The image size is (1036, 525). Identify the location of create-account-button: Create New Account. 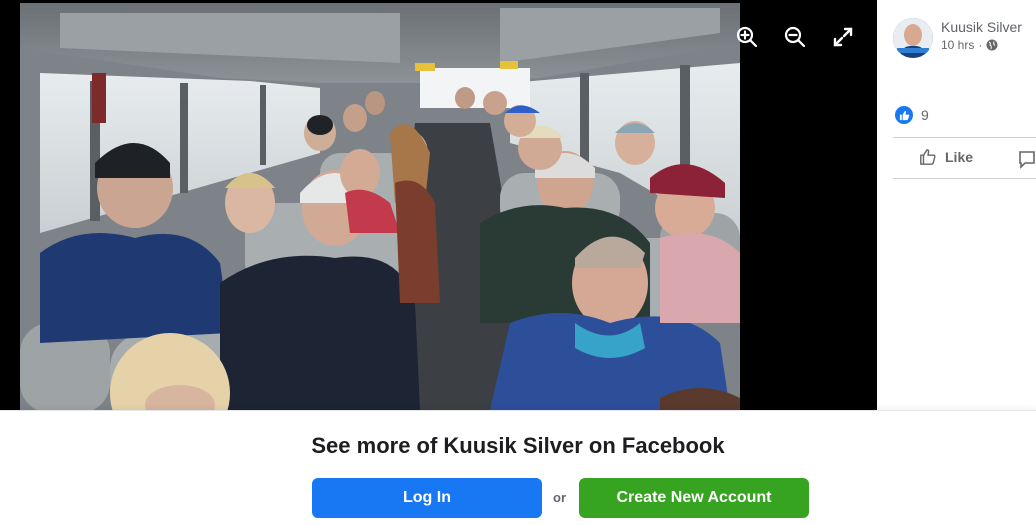
(694, 498).